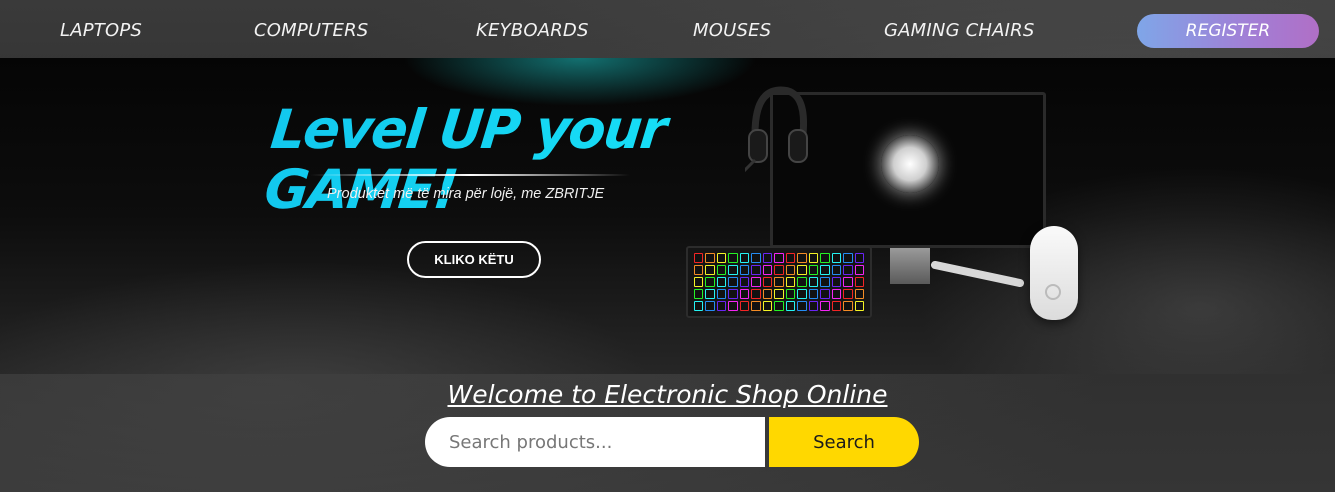 This screenshot has width=1335, height=492. What do you see at coordinates (1228, 31) in the screenshot?
I see `register-button: REGISTER` at bounding box center [1228, 31].